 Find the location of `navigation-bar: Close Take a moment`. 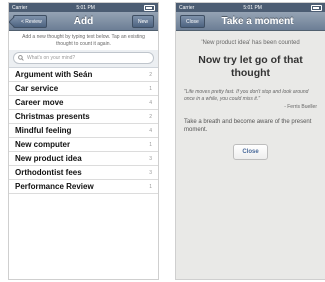

navigation-bar: Close Take a moment is located at coordinates (250, 21).